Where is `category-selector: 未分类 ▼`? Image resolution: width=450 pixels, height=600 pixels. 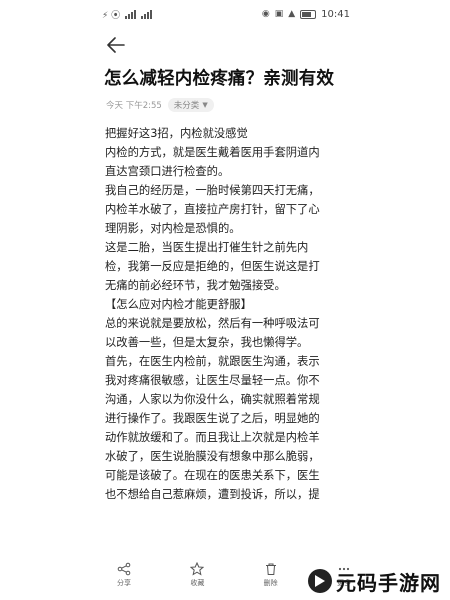 category-selector: 未分类 ▼ is located at coordinates (190, 105).